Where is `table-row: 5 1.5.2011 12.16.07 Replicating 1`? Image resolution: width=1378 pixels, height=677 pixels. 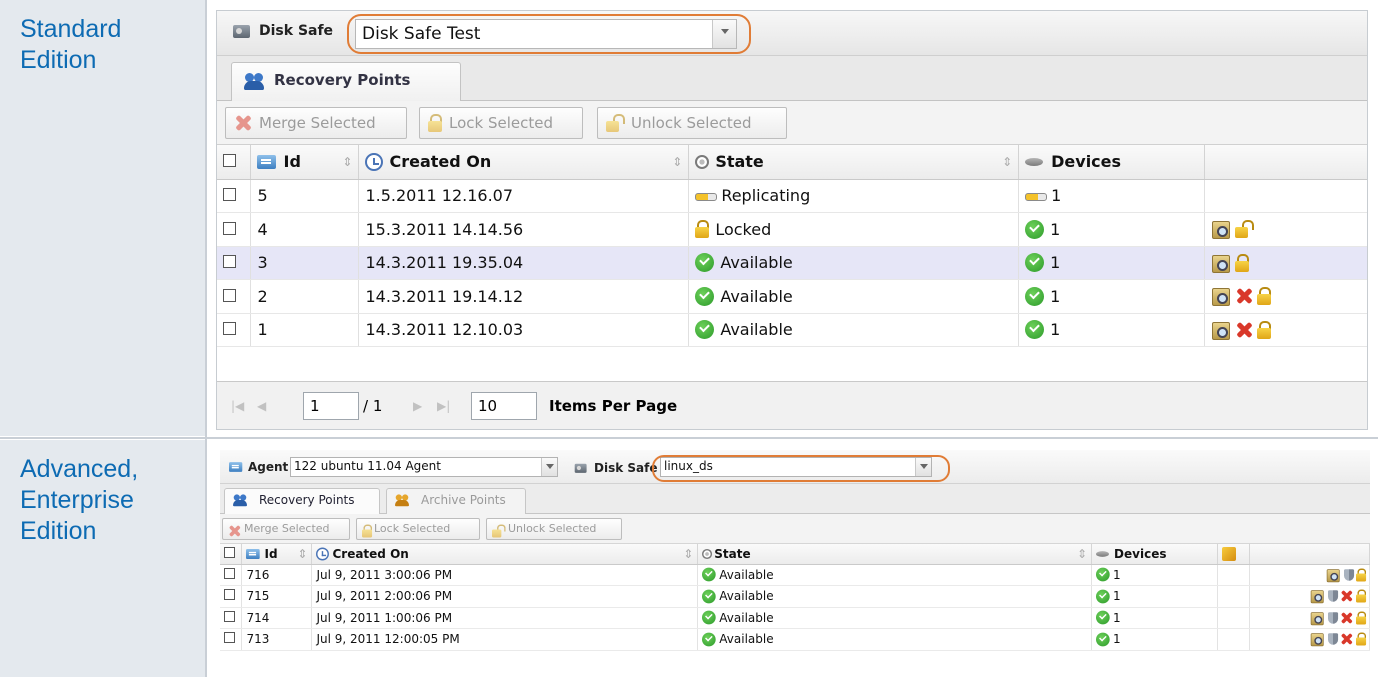
table-row: 5 1.5.2011 12.16.07 Replicating 1 is located at coordinates (792, 196).